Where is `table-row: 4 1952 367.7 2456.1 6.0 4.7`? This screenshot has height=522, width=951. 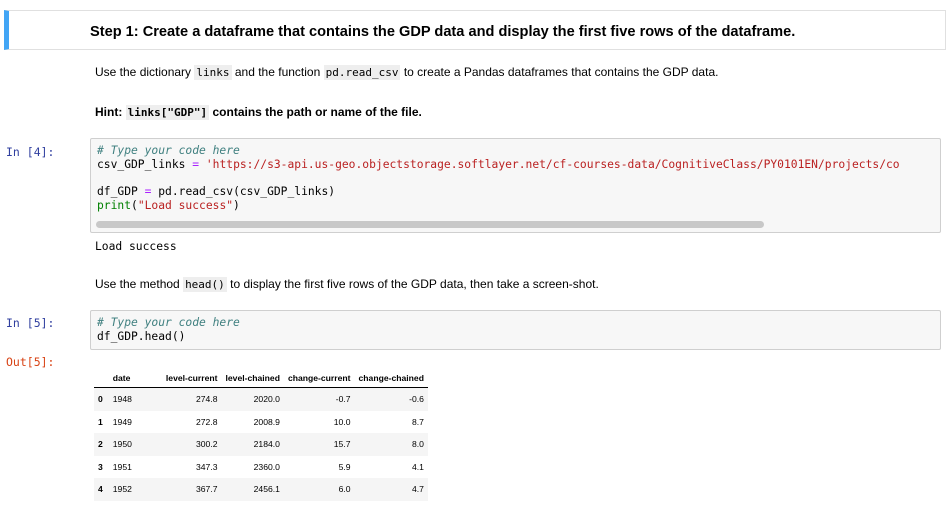
table-row: 4 1952 367.7 2456.1 6.0 4.7 is located at coordinates (261, 489).